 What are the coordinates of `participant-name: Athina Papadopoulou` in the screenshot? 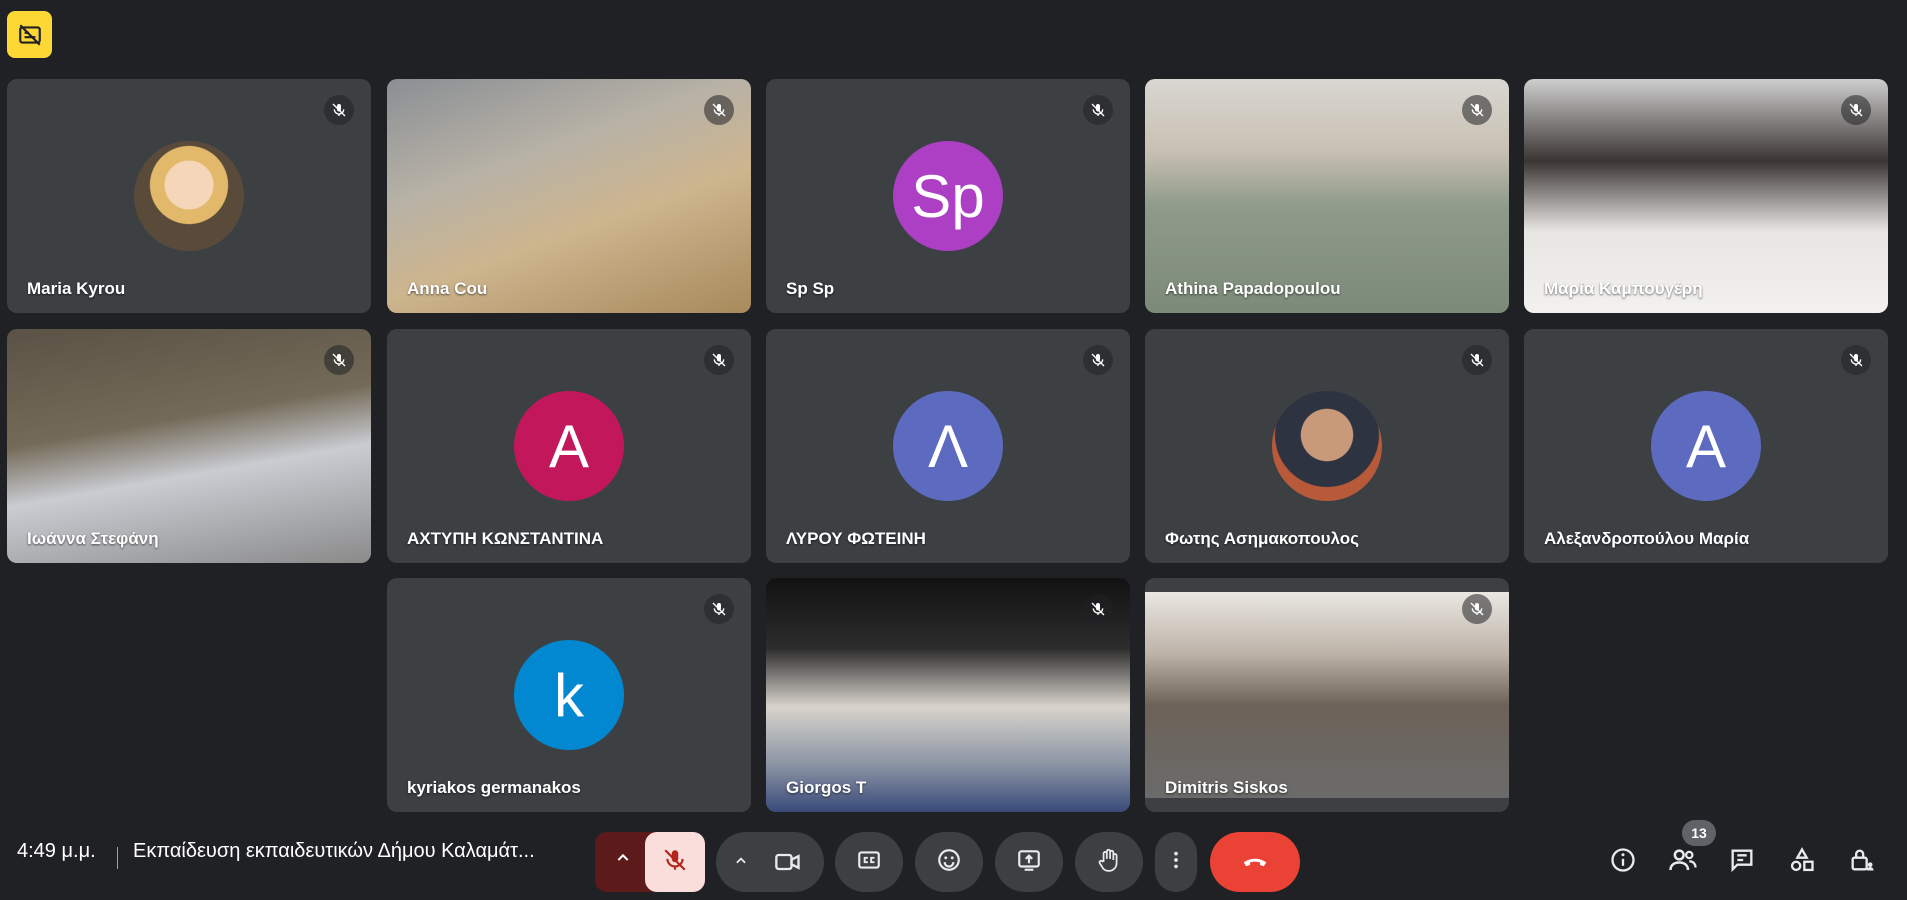 It's located at (1253, 288).